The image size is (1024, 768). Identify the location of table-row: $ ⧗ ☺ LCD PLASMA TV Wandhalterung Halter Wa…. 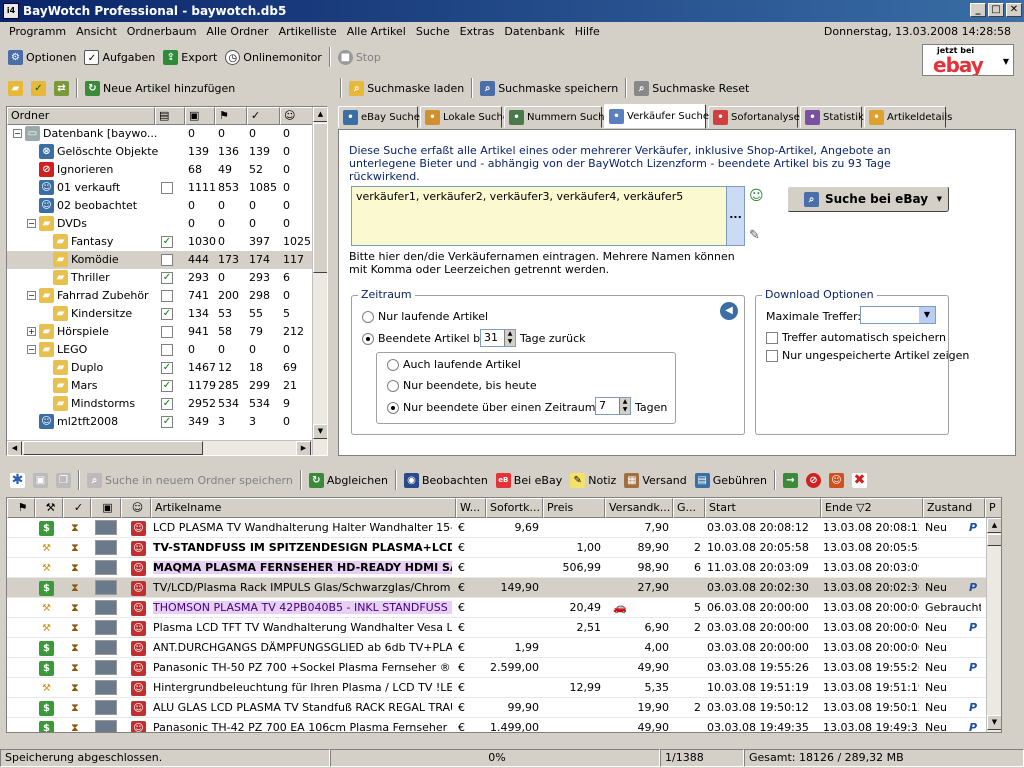
(497, 528).